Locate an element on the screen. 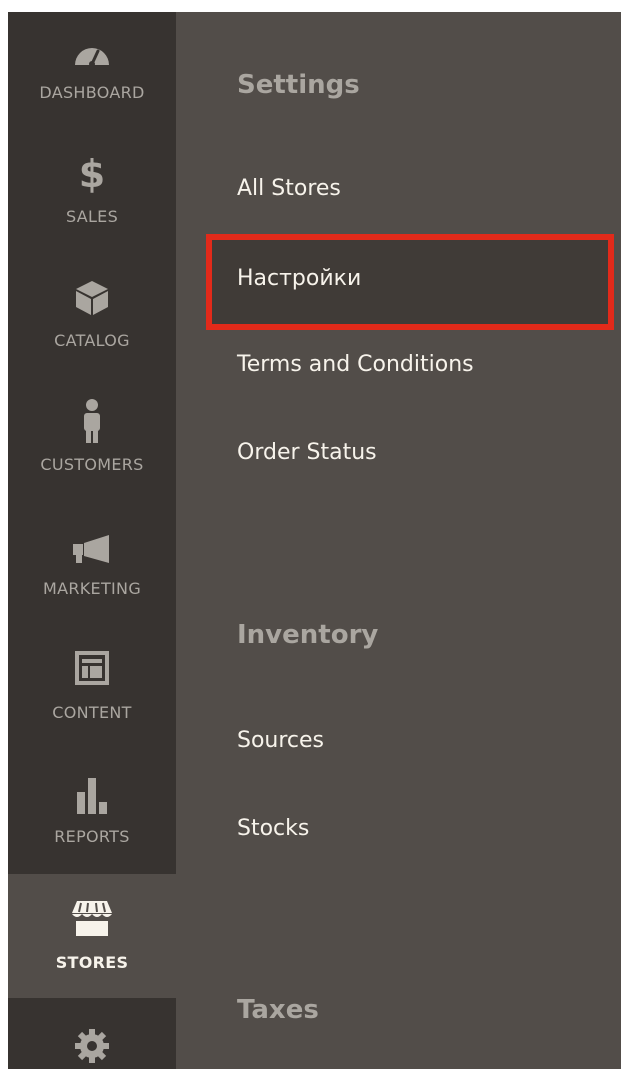 This screenshot has width=621, height=1069. sidebar-item-reports: REPORTS is located at coordinates (92, 818).